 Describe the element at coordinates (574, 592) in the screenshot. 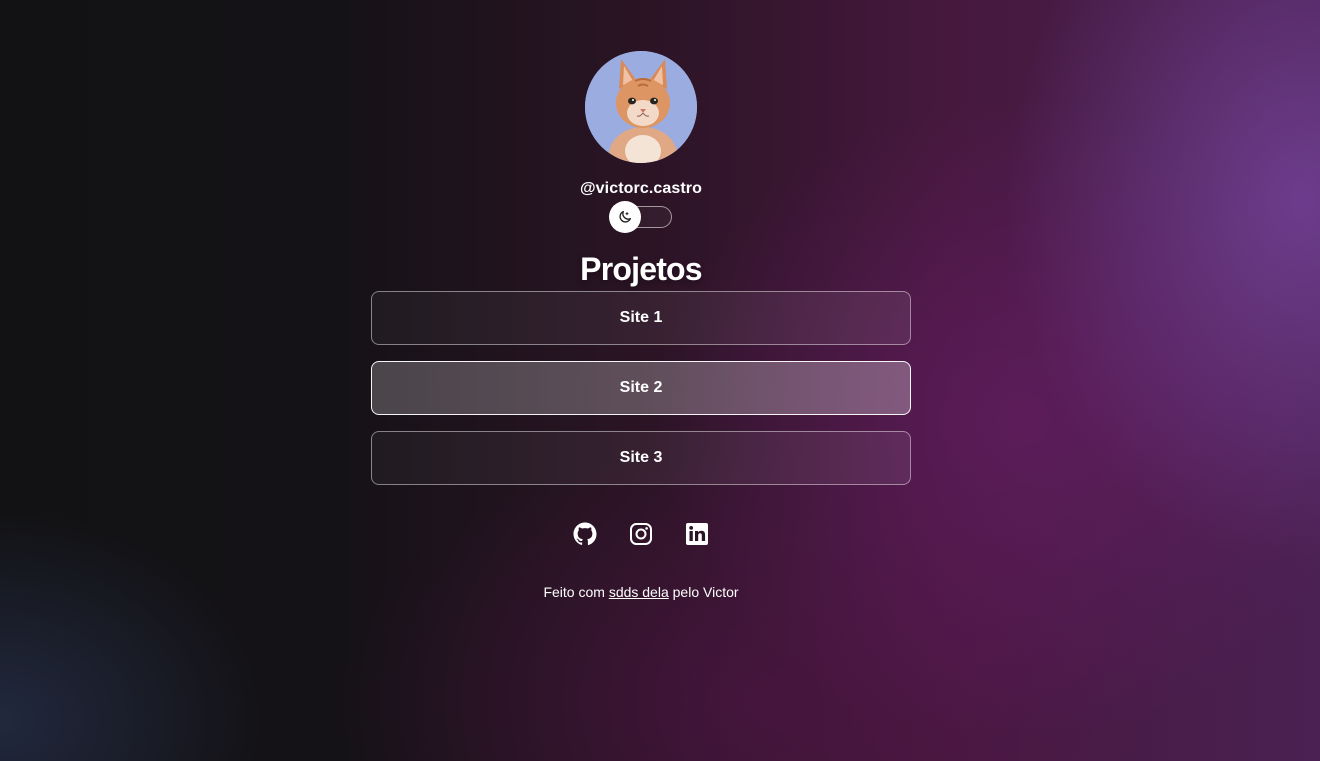

I see `footer-prefix: Feito com` at that location.